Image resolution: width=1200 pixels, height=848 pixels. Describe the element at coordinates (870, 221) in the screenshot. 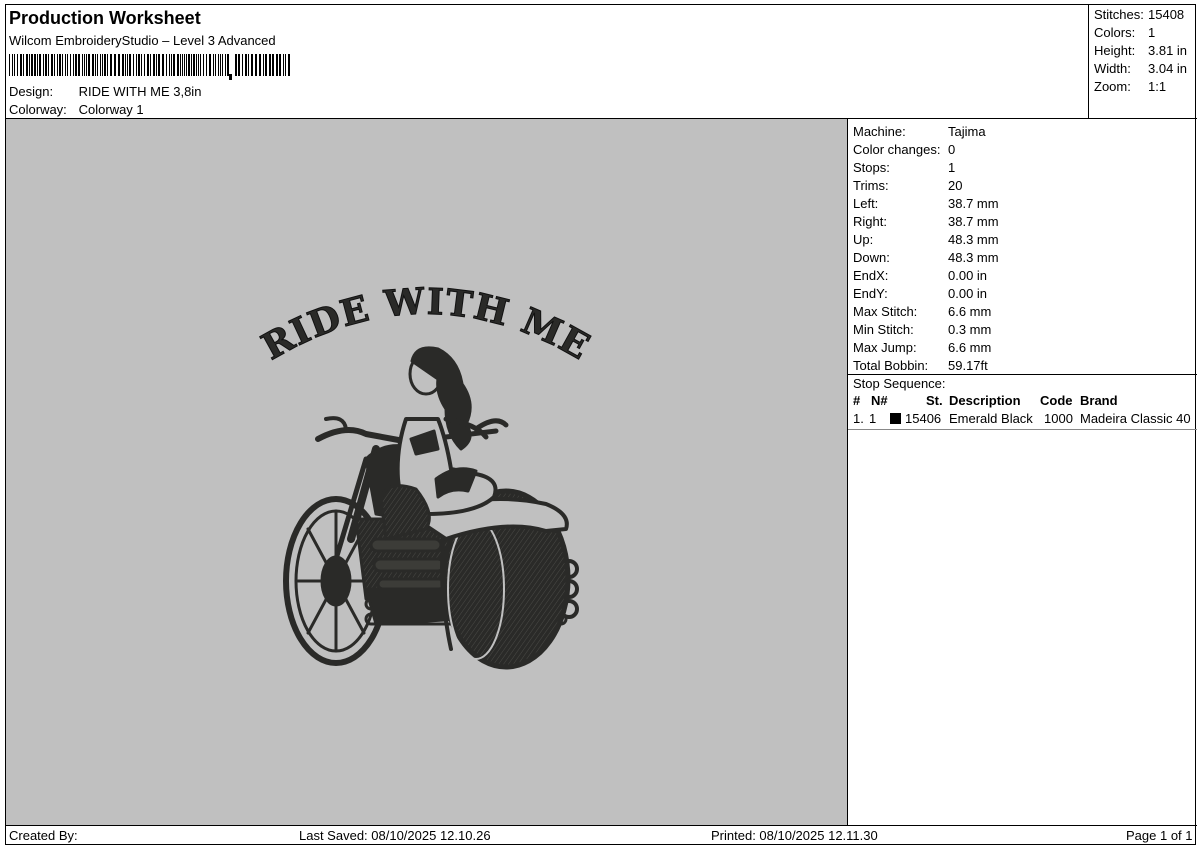

I see `info-label: Right:` at that location.